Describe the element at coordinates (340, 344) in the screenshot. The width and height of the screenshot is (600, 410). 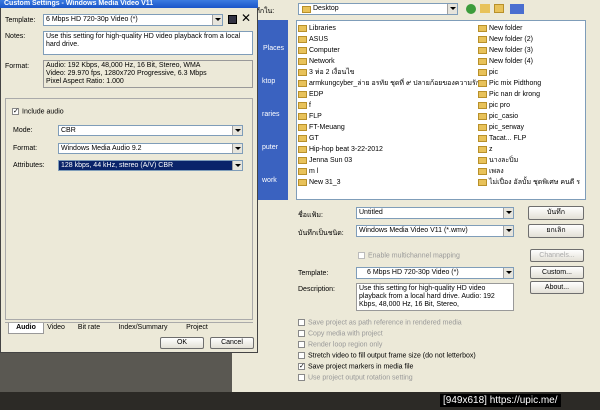
I see `render-option: Render loop region only` at that location.